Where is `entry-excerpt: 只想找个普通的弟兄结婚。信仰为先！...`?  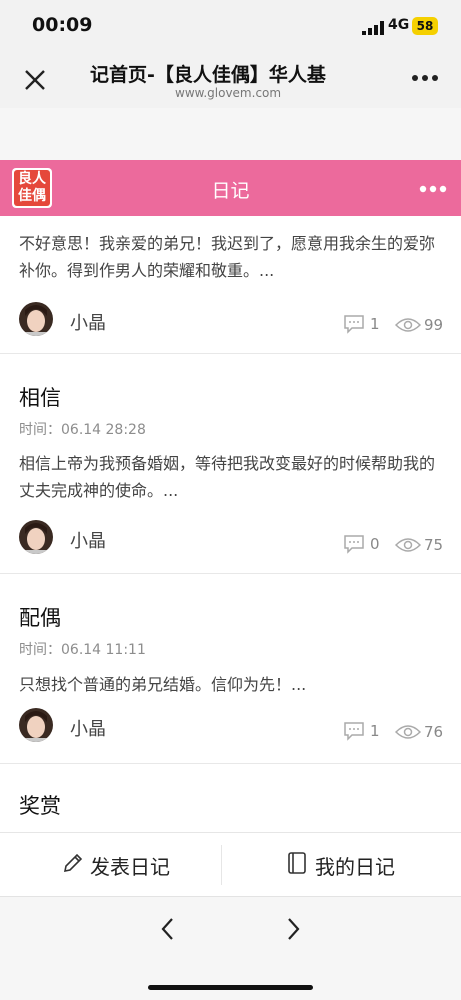 entry-excerpt: 只想找个普通的弟兄结婚。信仰为先！... is located at coordinates (163, 684).